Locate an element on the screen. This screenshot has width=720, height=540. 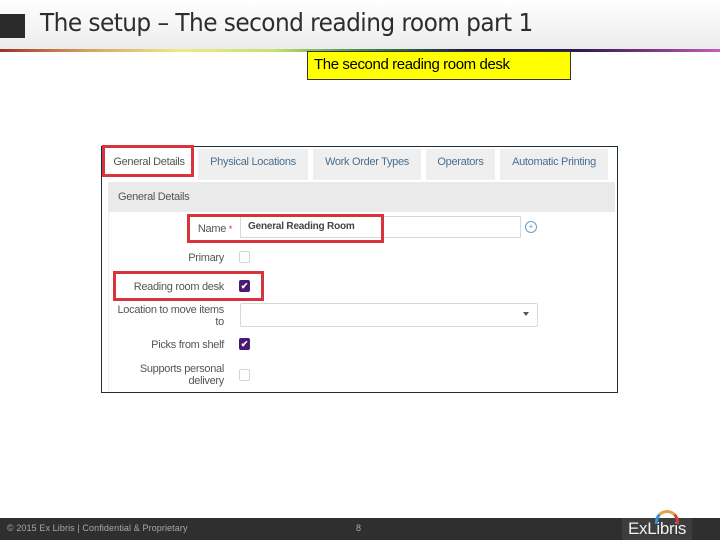
tab-operators: Operators is located at coordinates (460, 164).